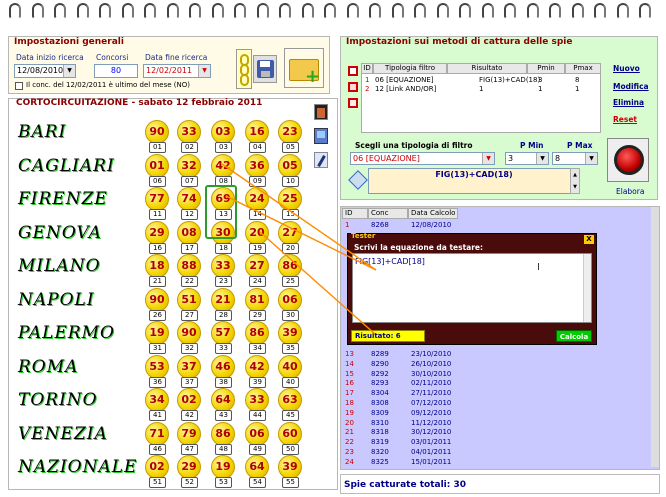 This screenshot has width=666, height=497. What do you see at coordinates (157, 366) in the screenshot?
I see `number-ball: 53` at bounding box center [157, 366].